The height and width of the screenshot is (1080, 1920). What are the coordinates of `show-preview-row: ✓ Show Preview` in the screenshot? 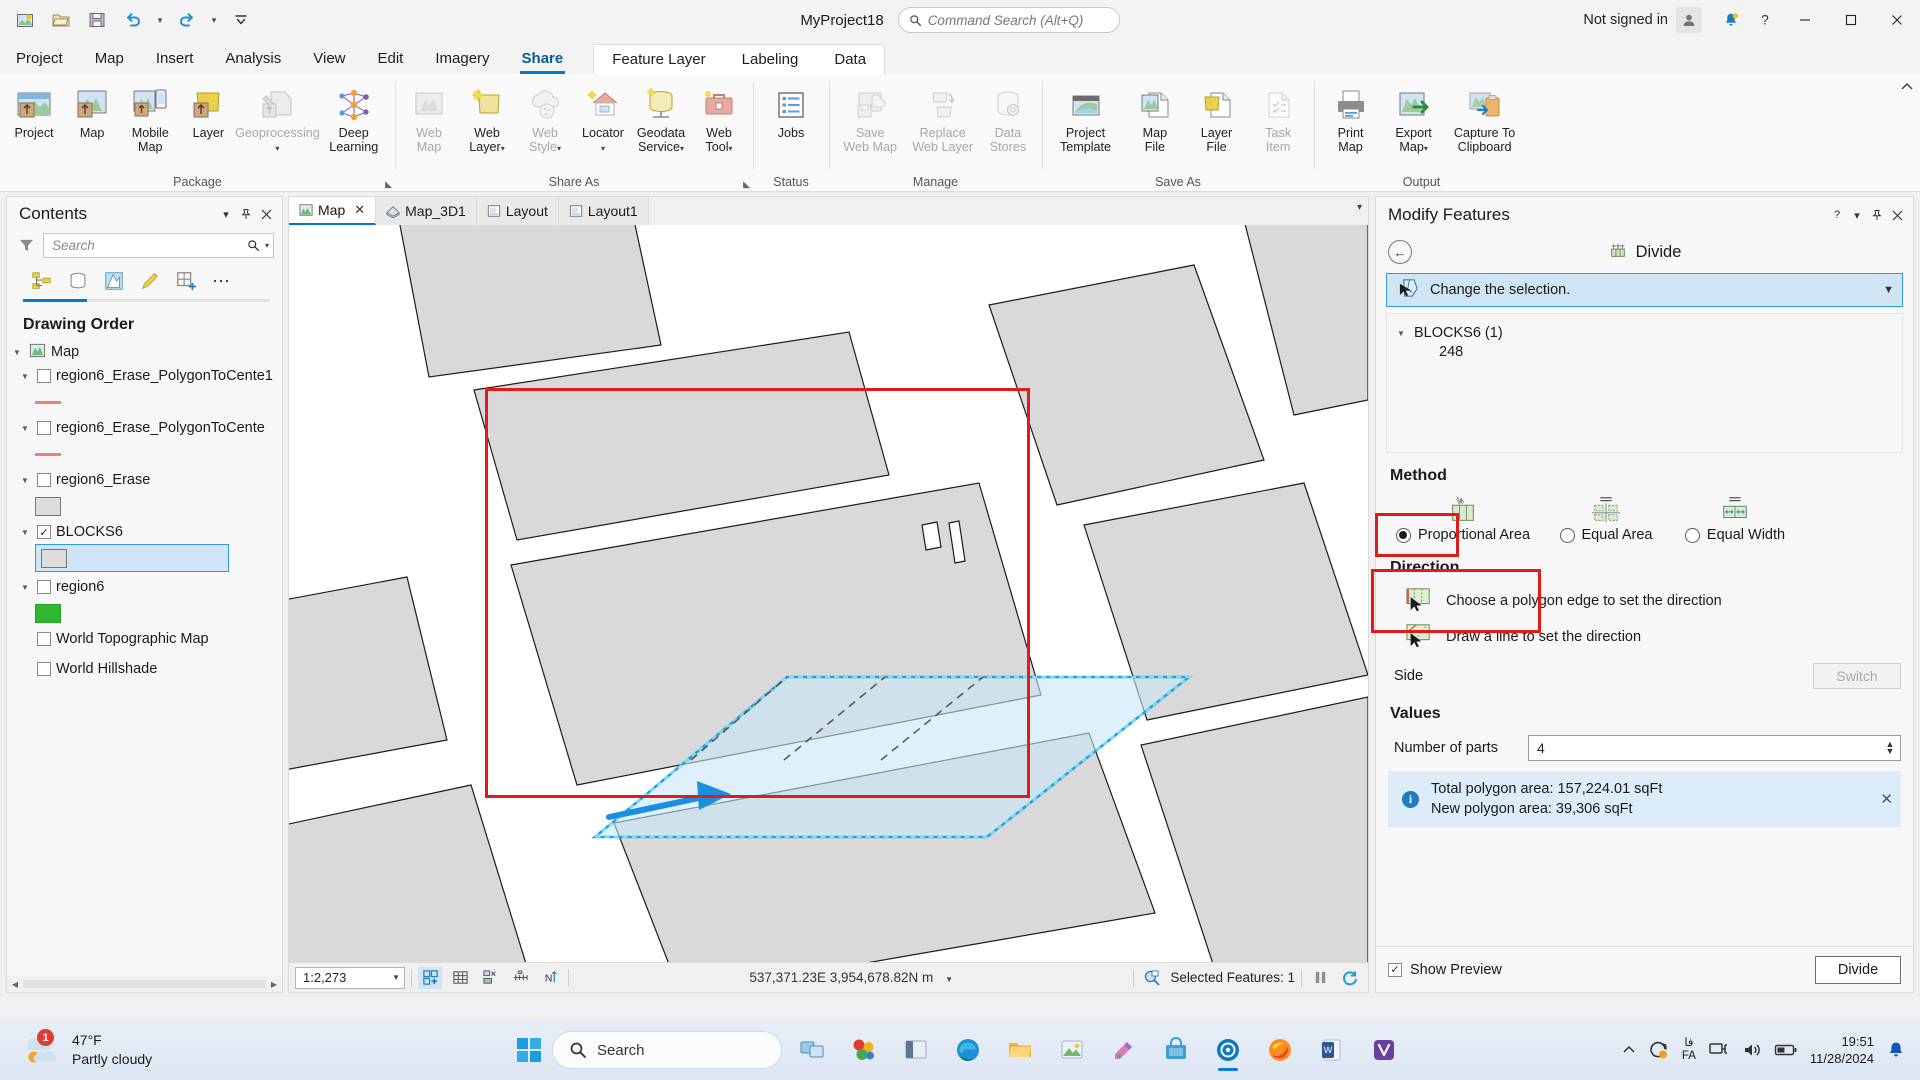 It's located at (1601, 970).